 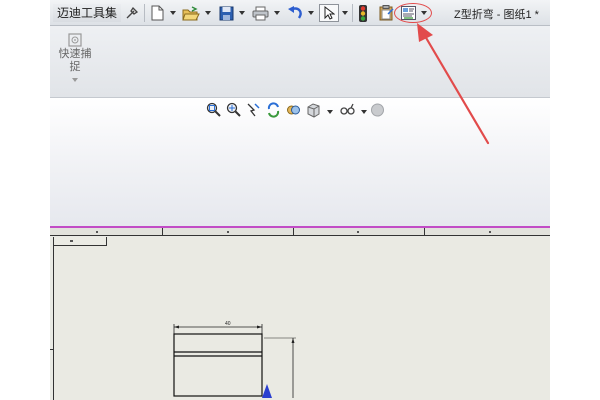 What do you see at coordinates (260, 13) in the screenshot?
I see `print-icon` at bounding box center [260, 13].